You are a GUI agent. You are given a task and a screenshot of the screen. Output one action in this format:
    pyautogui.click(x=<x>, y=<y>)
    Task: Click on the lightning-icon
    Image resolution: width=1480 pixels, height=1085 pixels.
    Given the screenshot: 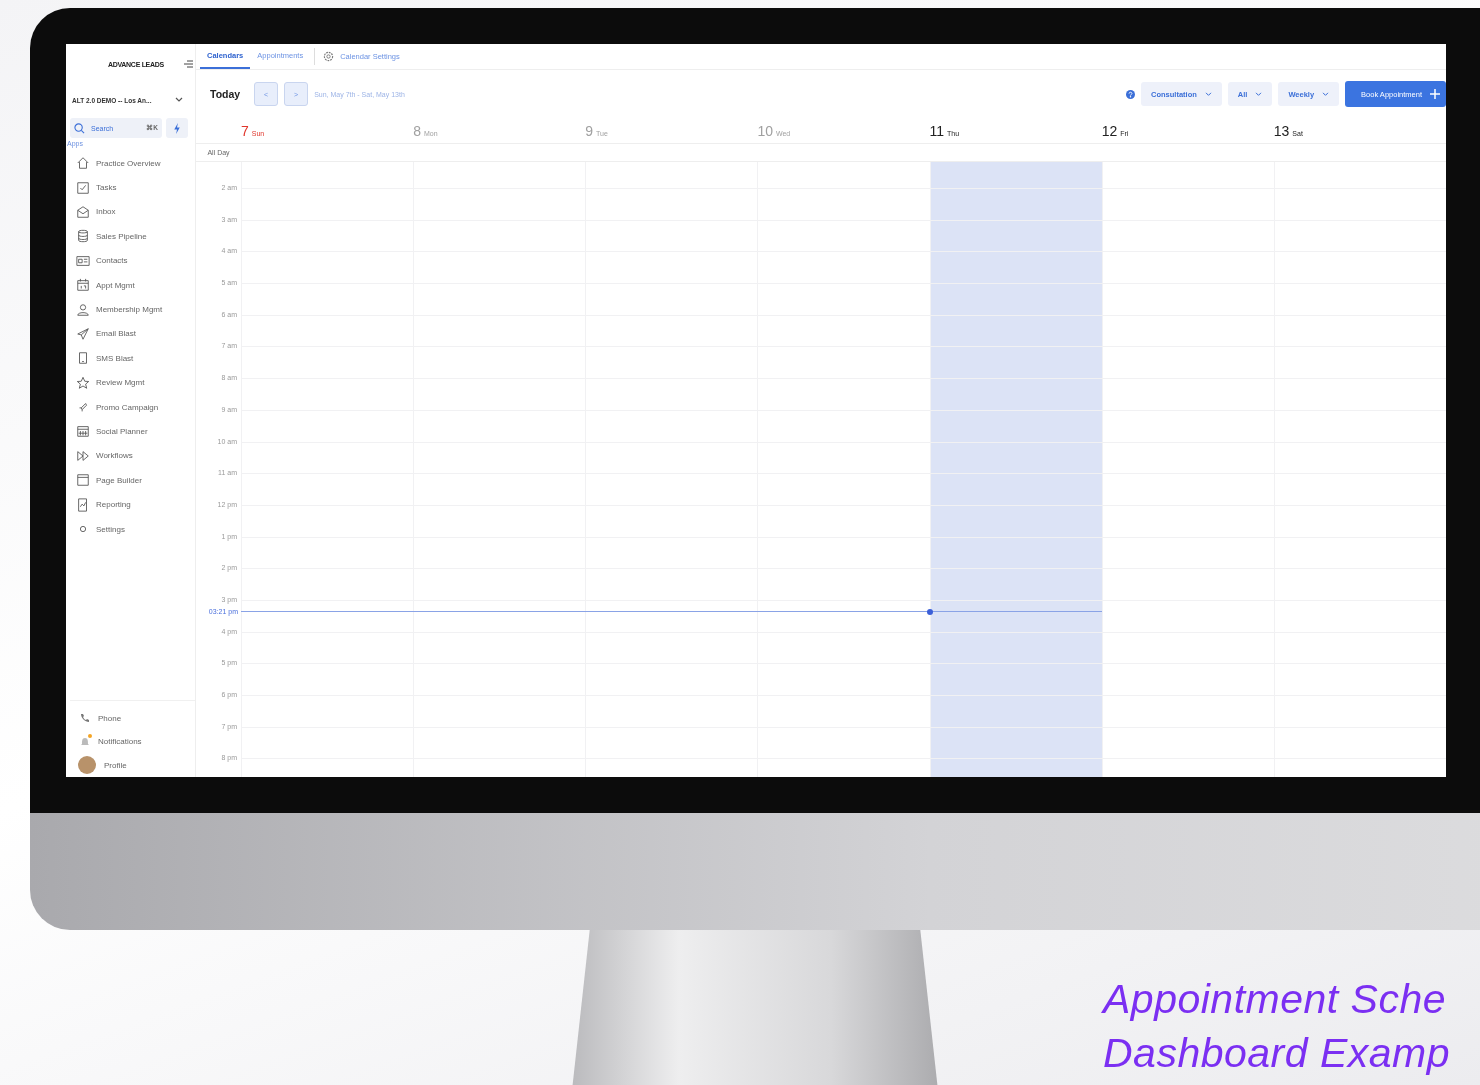 What is the action you would take?
    pyautogui.click(x=177, y=128)
    